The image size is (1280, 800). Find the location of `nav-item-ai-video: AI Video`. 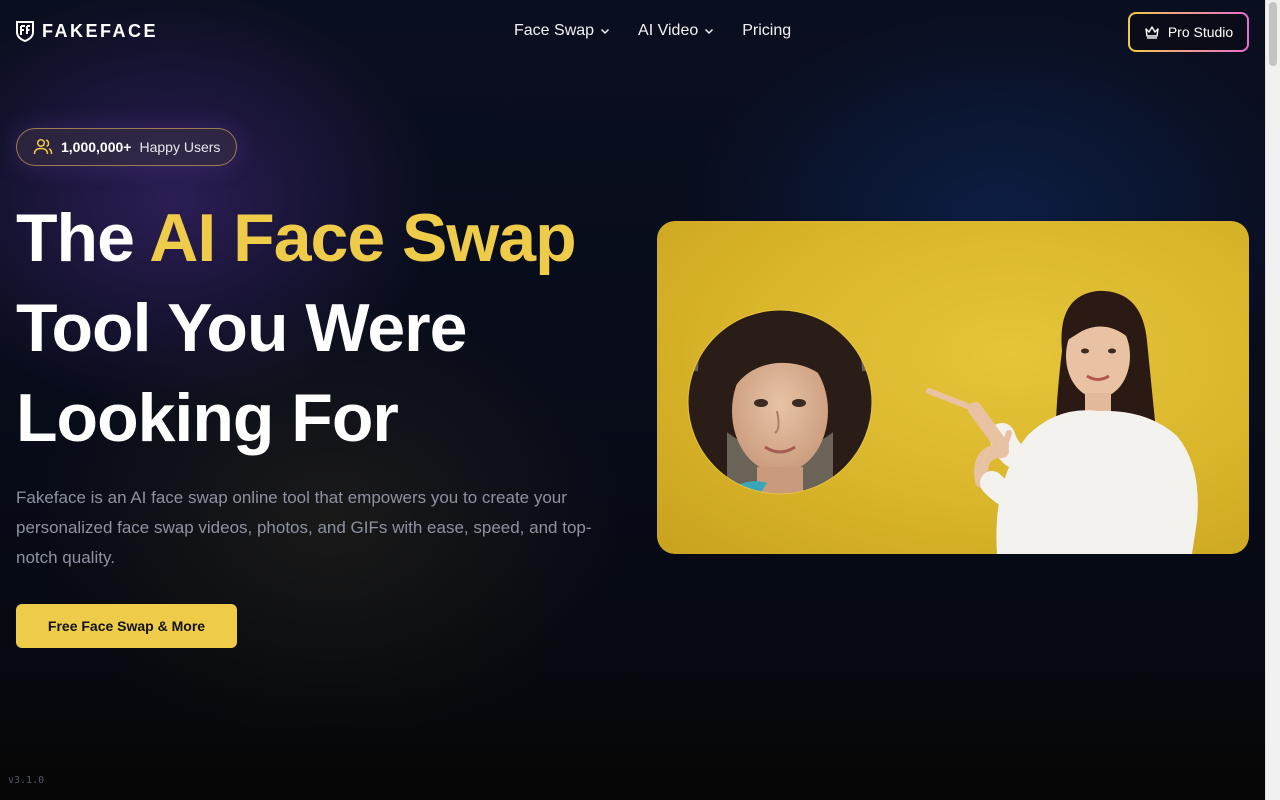

nav-item-ai-video: AI Video is located at coordinates (676, 31).